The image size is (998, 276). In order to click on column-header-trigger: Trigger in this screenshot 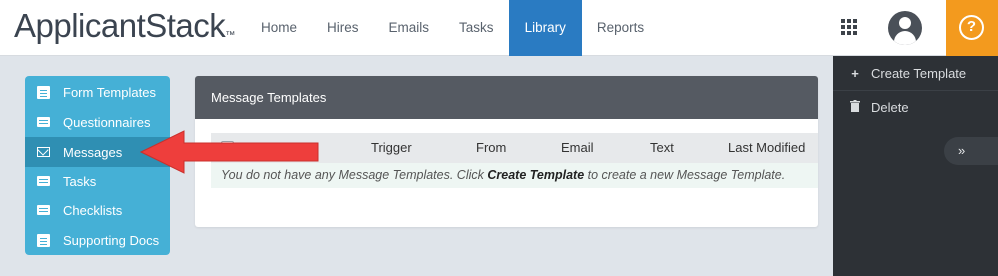, I will do `click(391, 148)`.